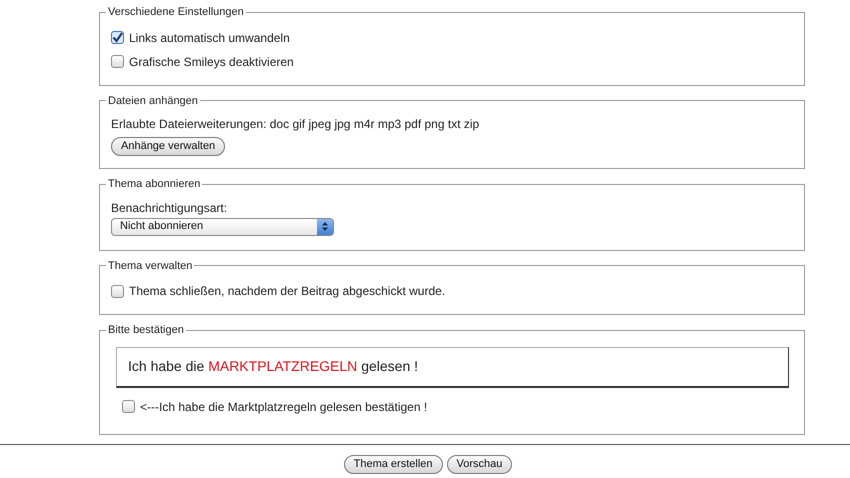 This screenshot has height=478, width=850. I want to click on group-legend: Bitte bestätigen, so click(146, 330).